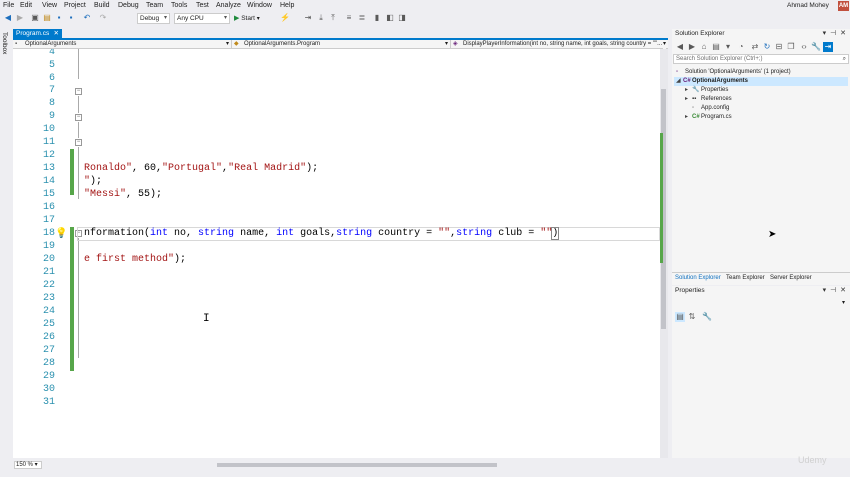 The image size is (850, 477). I want to click on categorized-icon: ▤, so click(680, 317).